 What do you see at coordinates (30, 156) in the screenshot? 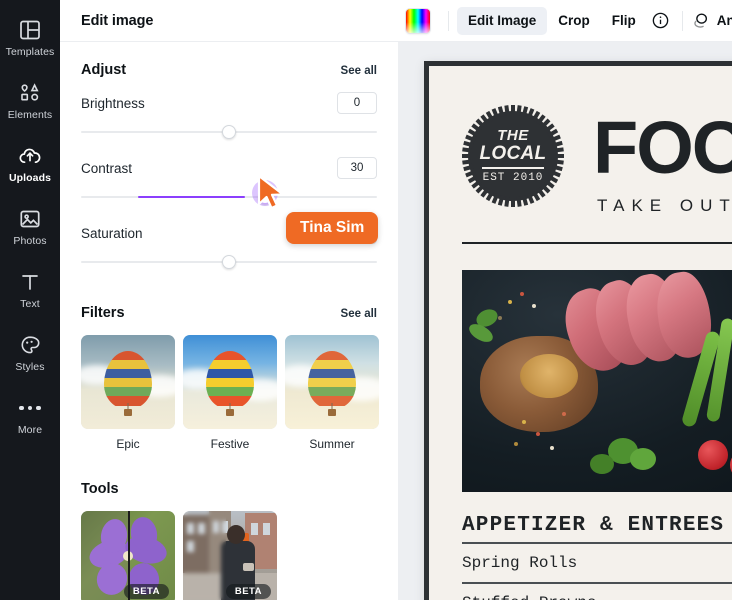
I see `uploads-icon` at bounding box center [30, 156].